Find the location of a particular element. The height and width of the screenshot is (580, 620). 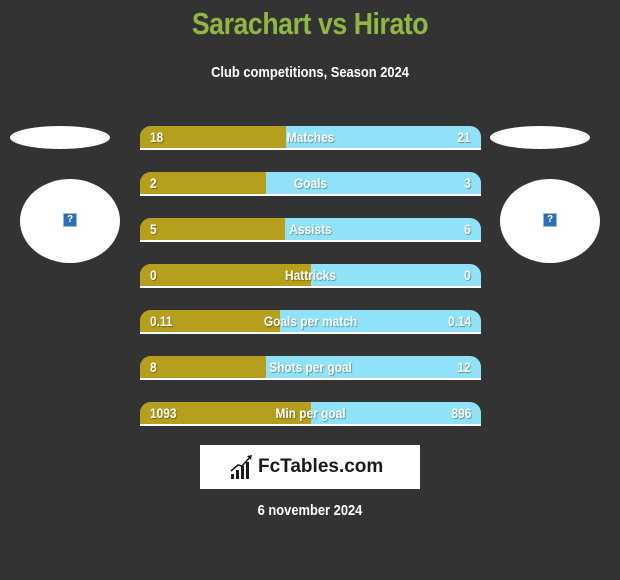

stat-bar: 0 Hattricks 0 is located at coordinates (310, 276).